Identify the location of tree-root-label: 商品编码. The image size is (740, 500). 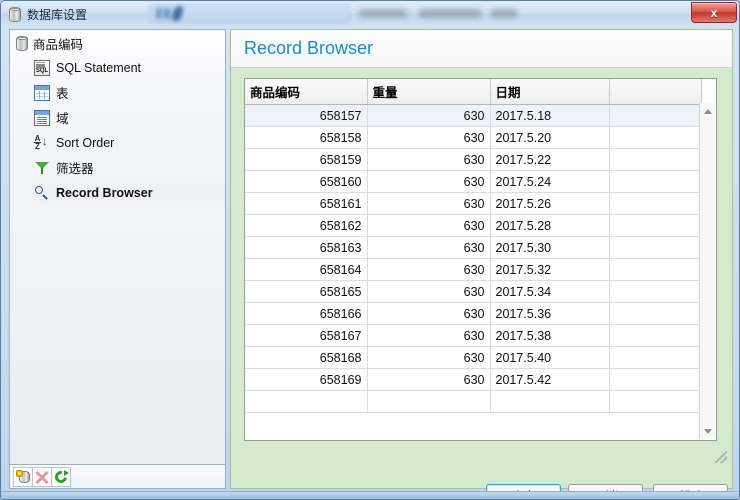
(58, 45).